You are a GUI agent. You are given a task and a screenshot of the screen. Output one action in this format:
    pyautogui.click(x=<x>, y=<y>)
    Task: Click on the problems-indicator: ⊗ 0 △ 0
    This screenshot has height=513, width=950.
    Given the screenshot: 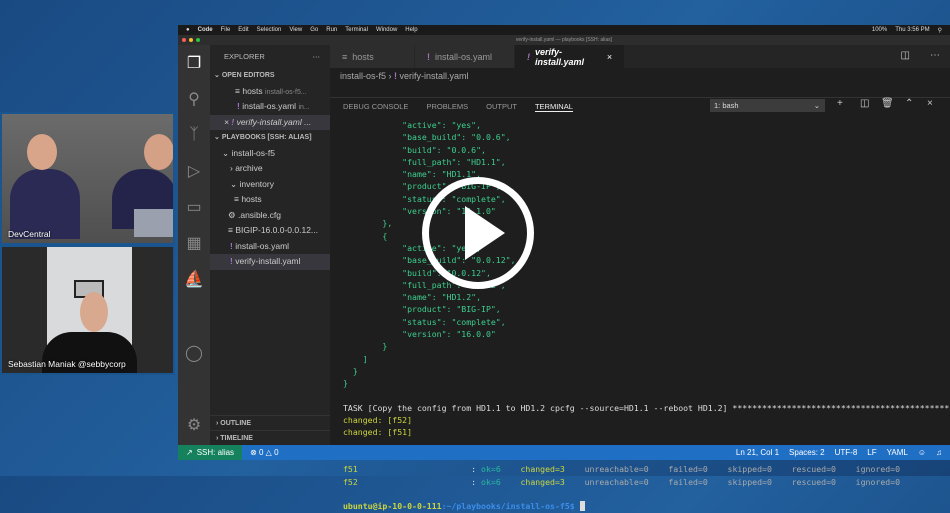 What is the action you would take?
    pyautogui.click(x=264, y=452)
    